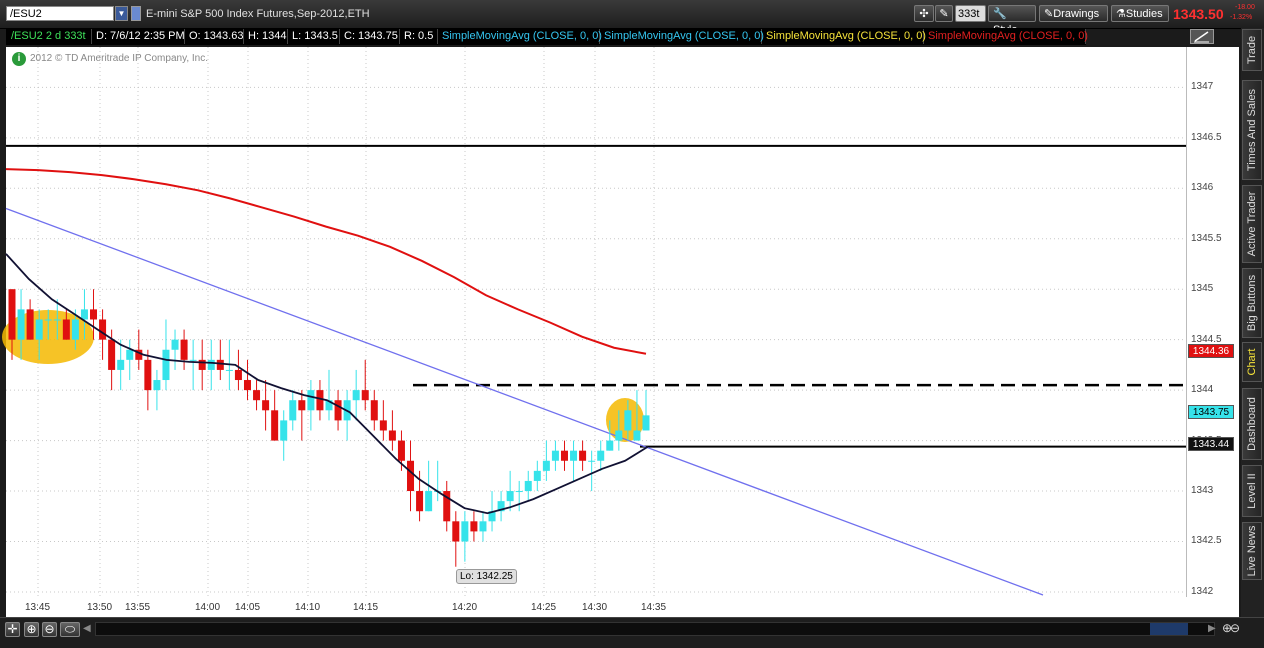 The height and width of the screenshot is (648, 1264). Describe the element at coordinates (1206, 238) in the screenshot. I see `y-tick-label: 1345.5` at that location.